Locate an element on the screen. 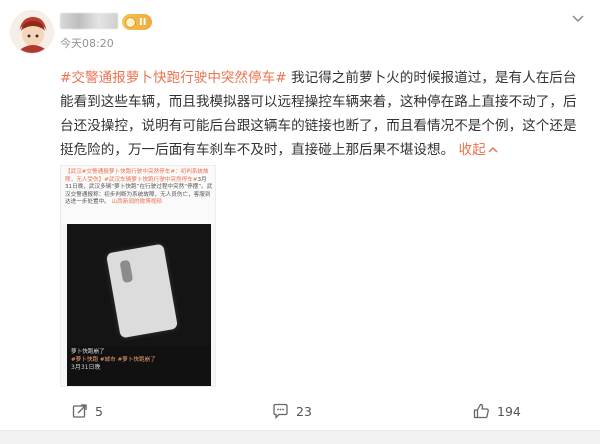 The image size is (600, 444). collapse-button: 收起 is located at coordinates (478, 150).